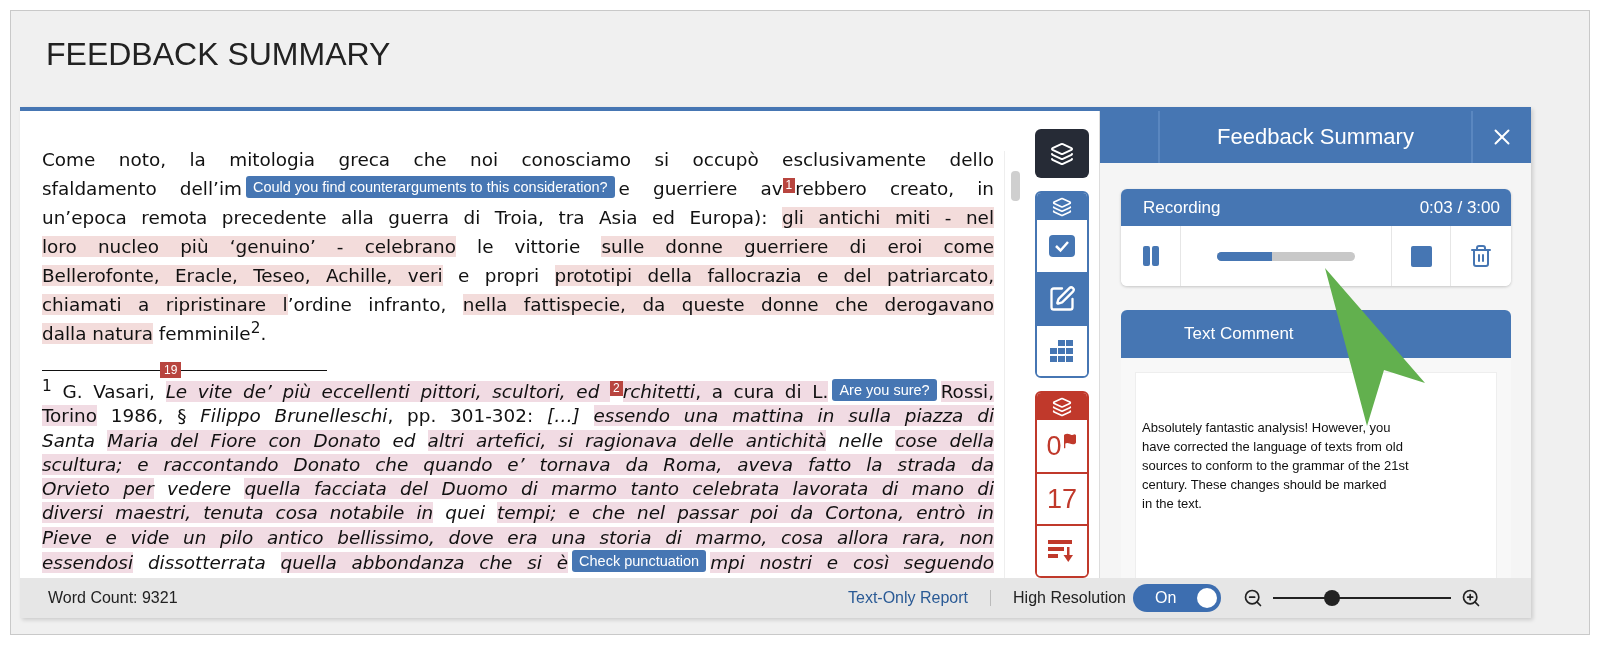 The image size is (1600, 647). Describe the element at coordinates (789, 185) in the screenshot. I see `comment-marker: 1` at that location.